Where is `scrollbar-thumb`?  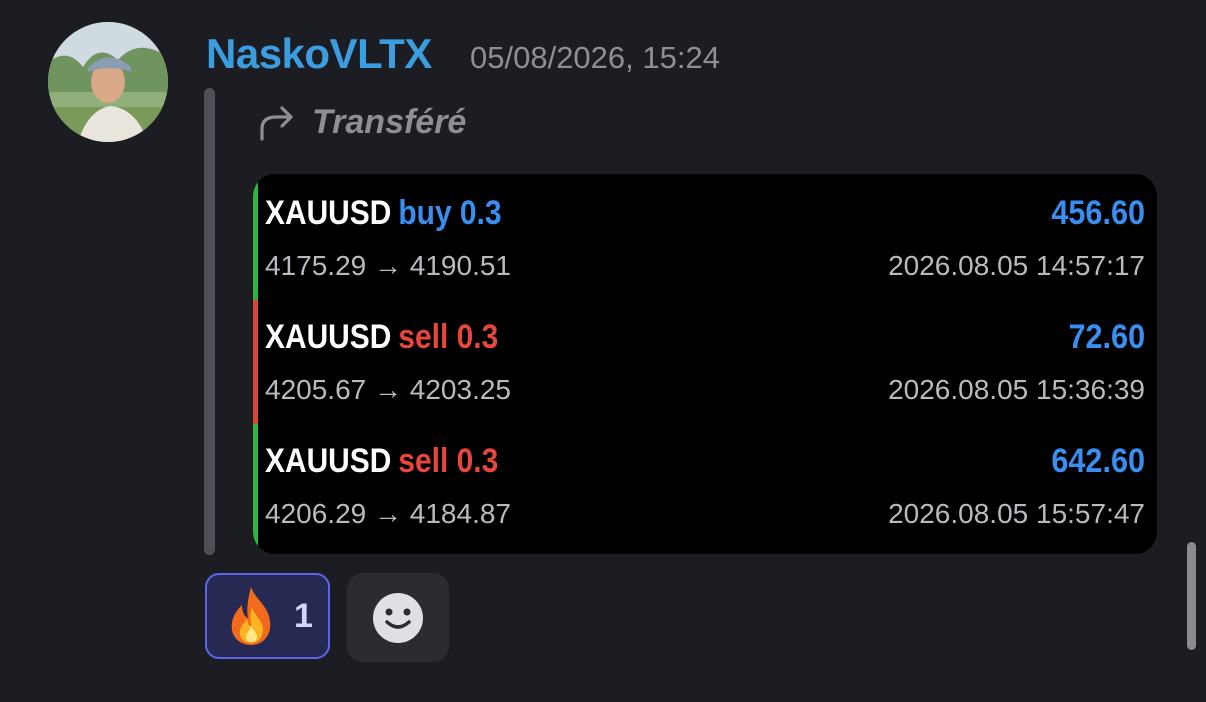
scrollbar-thumb is located at coordinates (1191, 596).